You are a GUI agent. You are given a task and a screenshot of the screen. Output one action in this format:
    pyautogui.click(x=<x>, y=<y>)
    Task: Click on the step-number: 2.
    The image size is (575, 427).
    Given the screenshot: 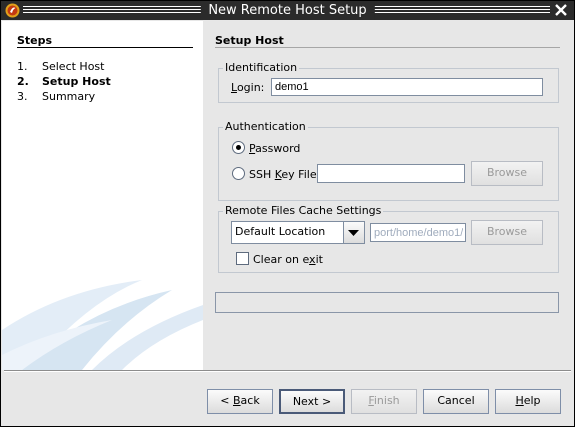 What is the action you would take?
    pyautogui.click(x=23, y=81)
    